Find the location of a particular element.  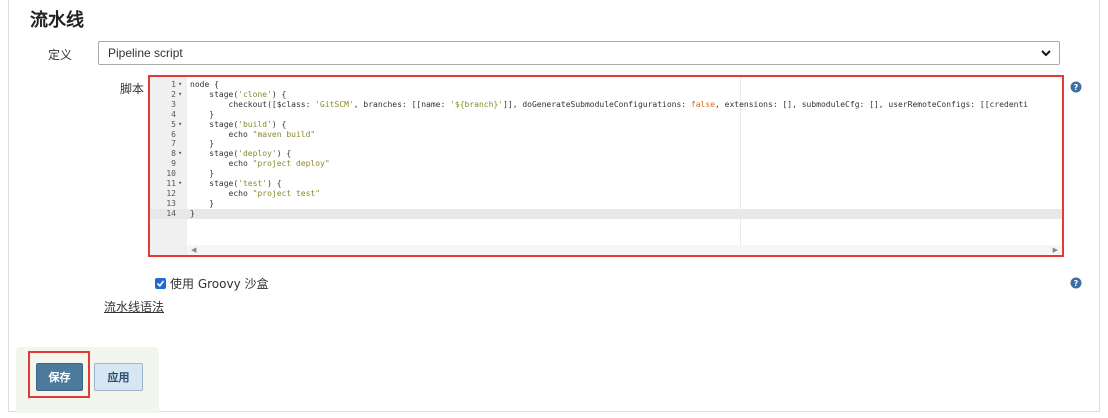

code-text: echo "maven build" is located at coordinates (253, 134).